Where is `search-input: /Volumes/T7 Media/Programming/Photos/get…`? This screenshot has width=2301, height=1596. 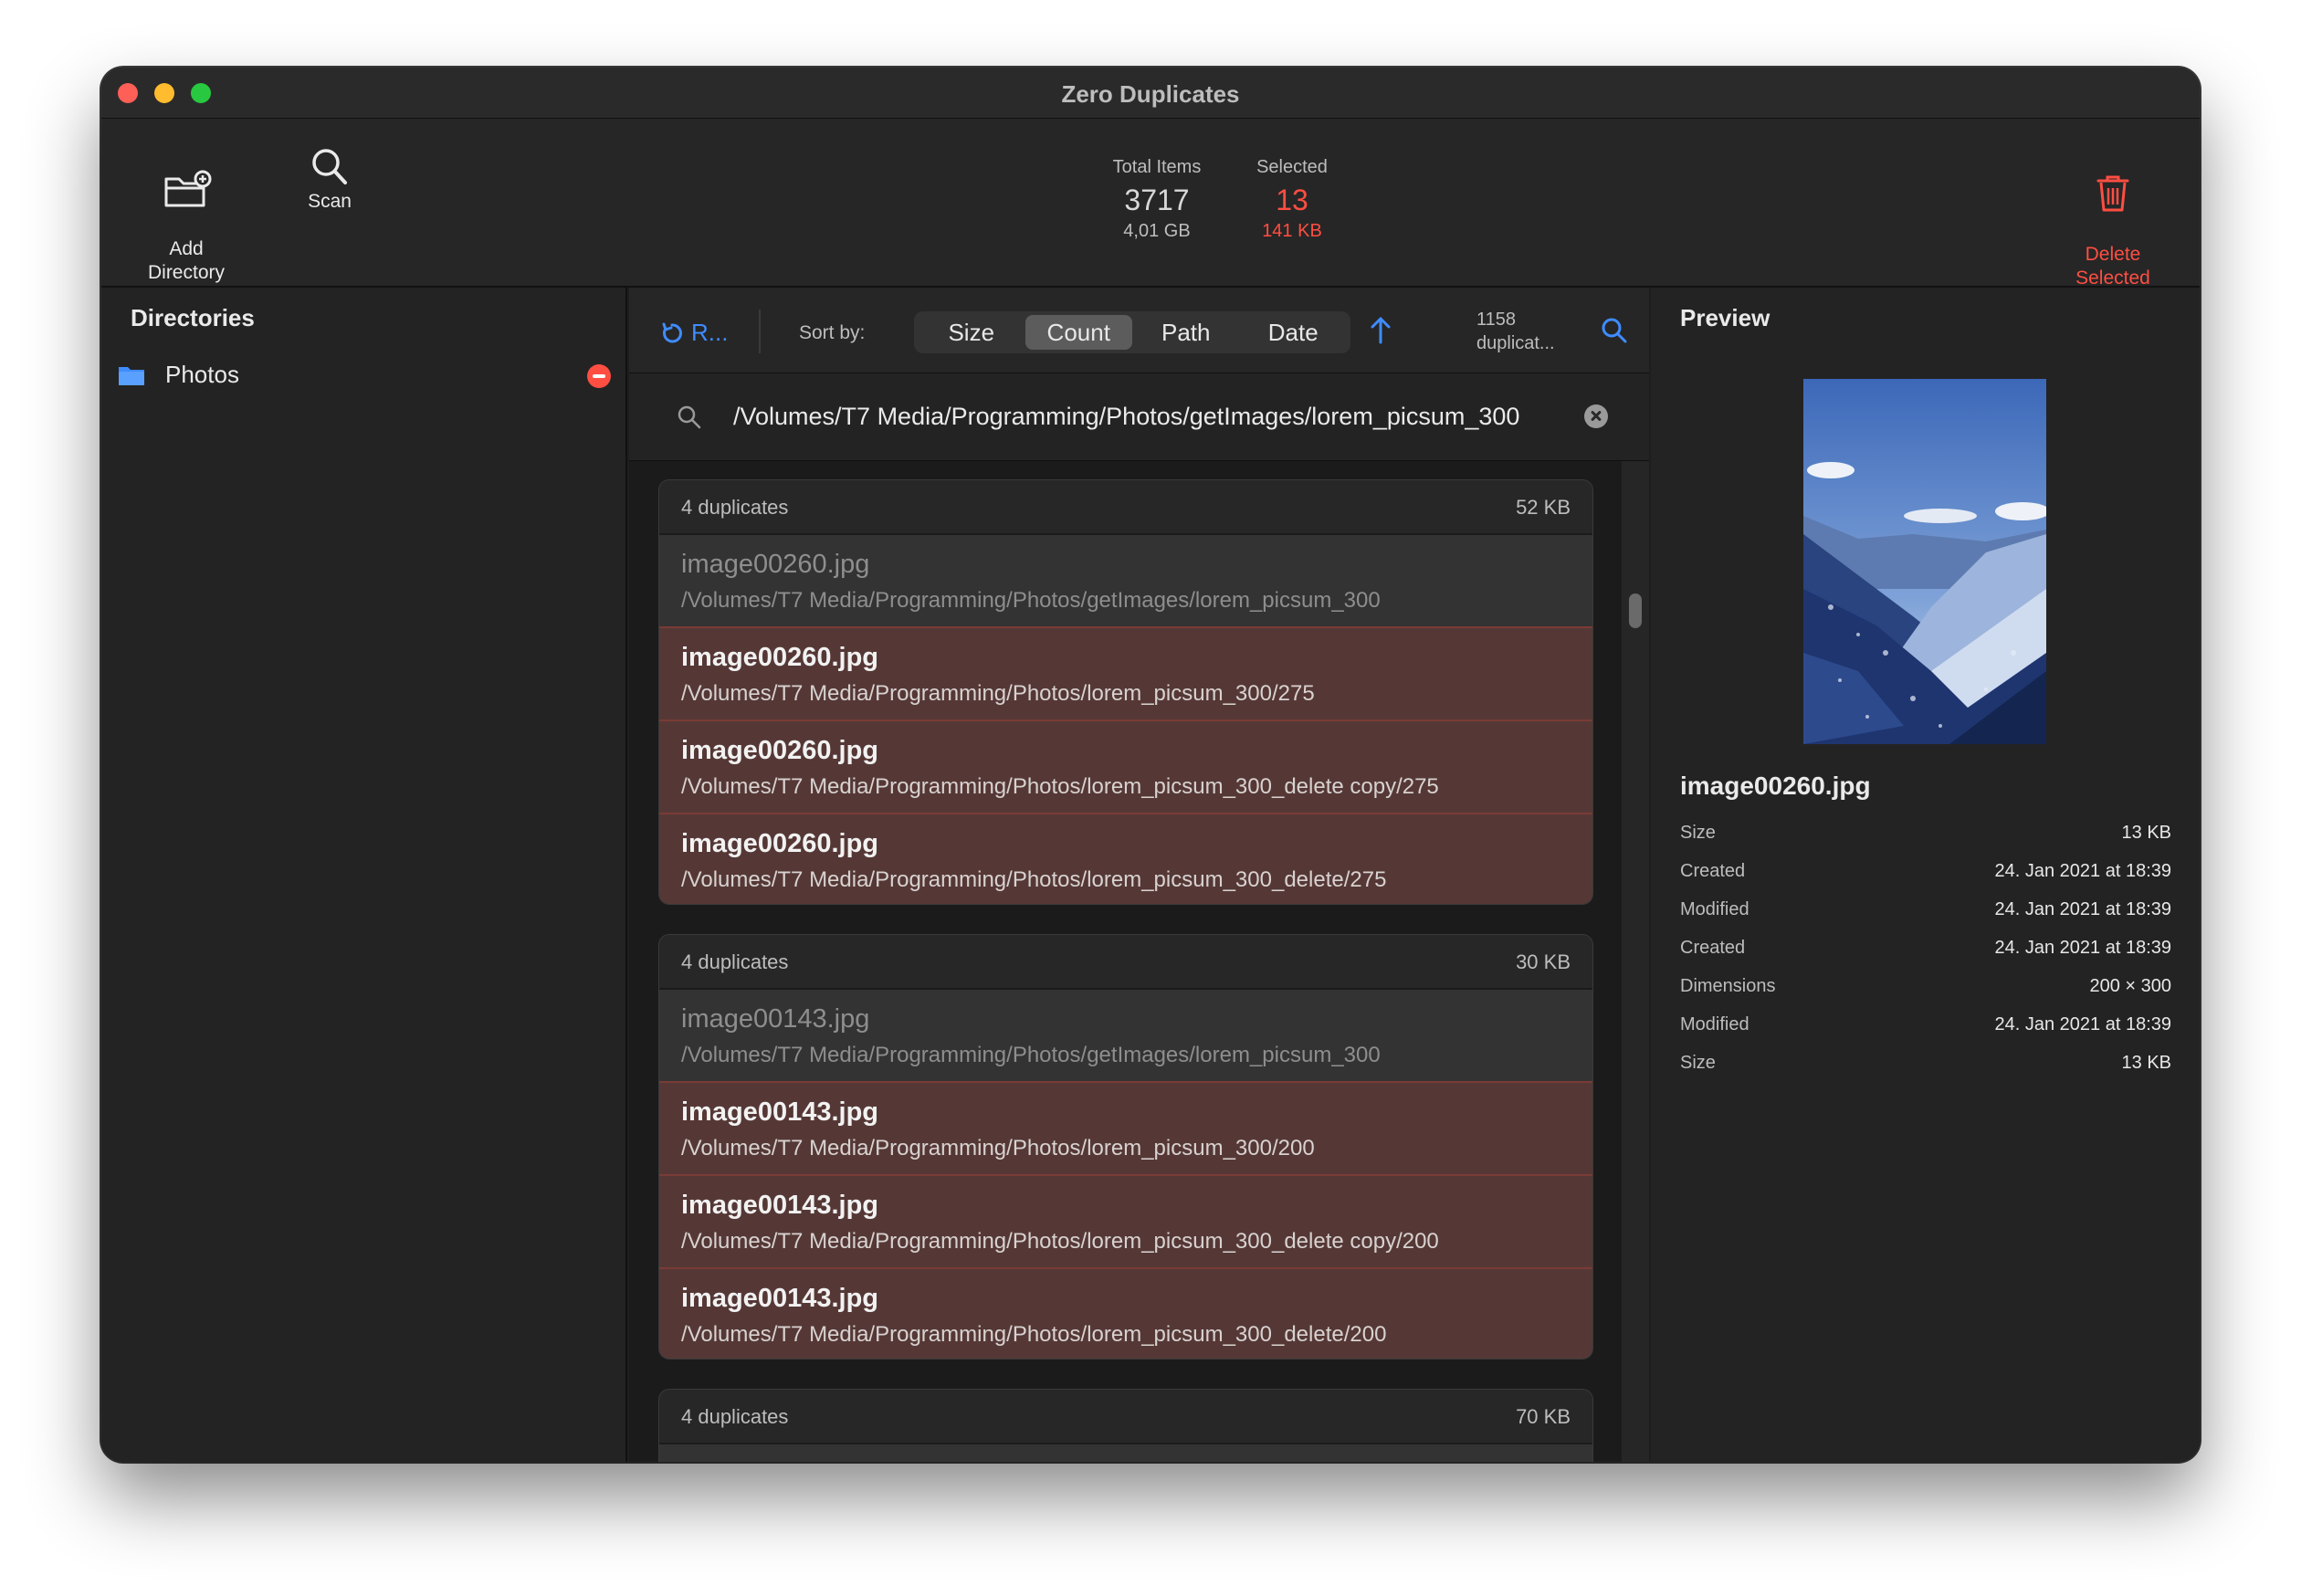
search-input: /Volumes/T7 Media/Programming/Photos/get… is located at coordinates (1126, 417).